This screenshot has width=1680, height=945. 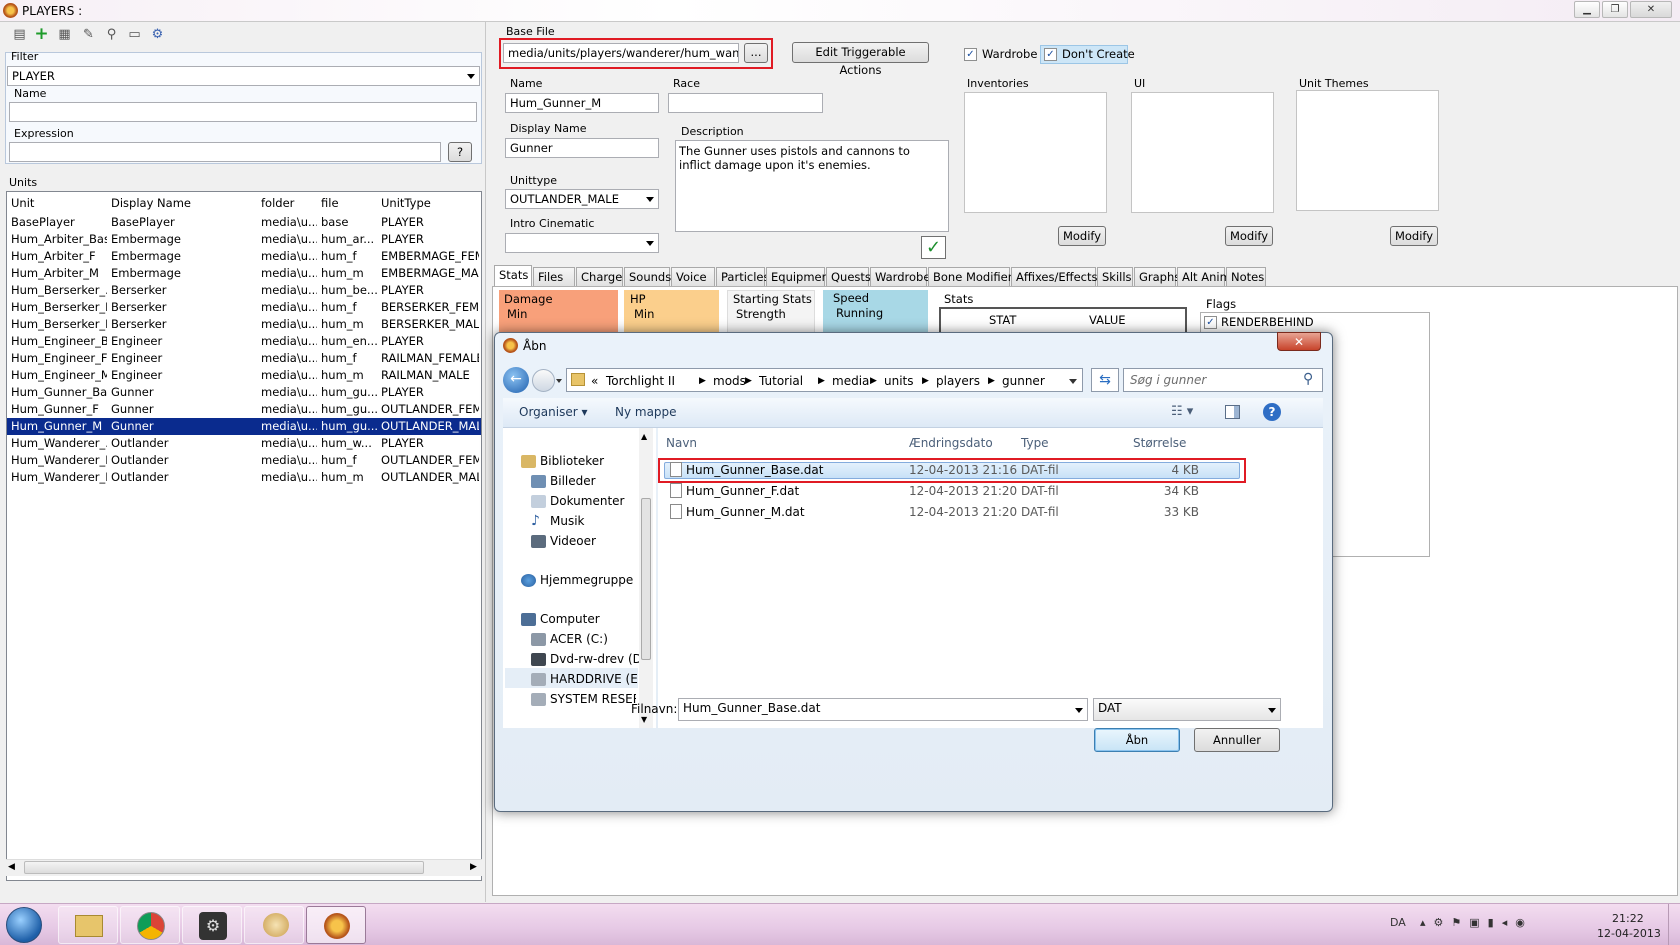 What do you see at coordinates (1237, 740) in the screenshot?
I see `cancel-button: Annuller` at bounding box center [1237, 740].